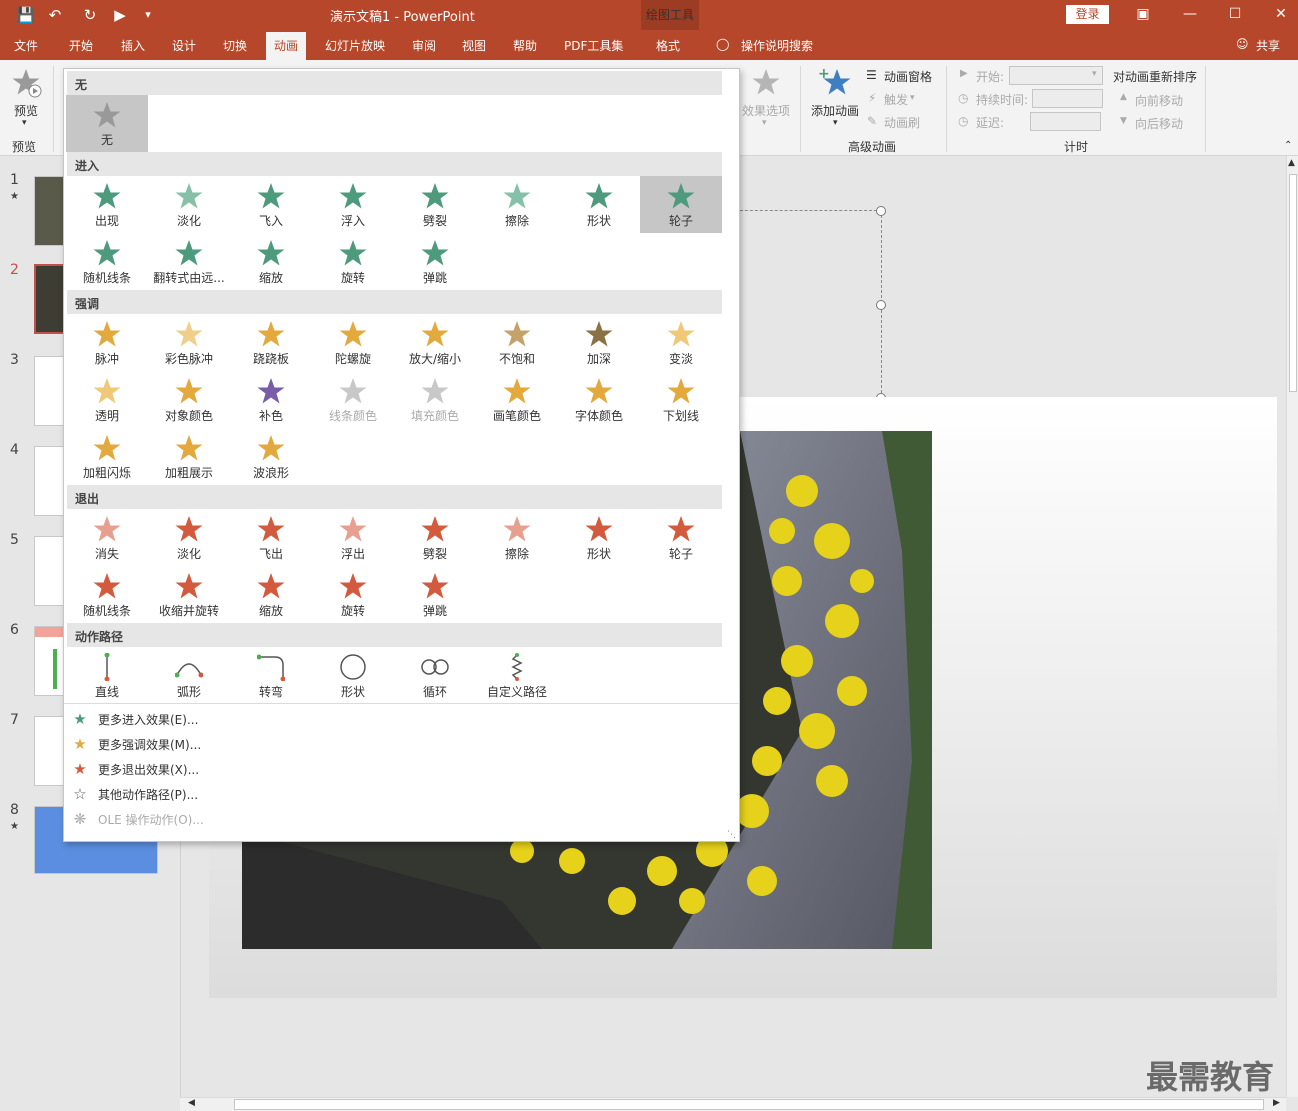 The width and height of the screenshot is (1298, 1111). Describe the element at coordinates (1094, 74) in the screenshot. I see `start-dropdown-icon: ▾` at that location.